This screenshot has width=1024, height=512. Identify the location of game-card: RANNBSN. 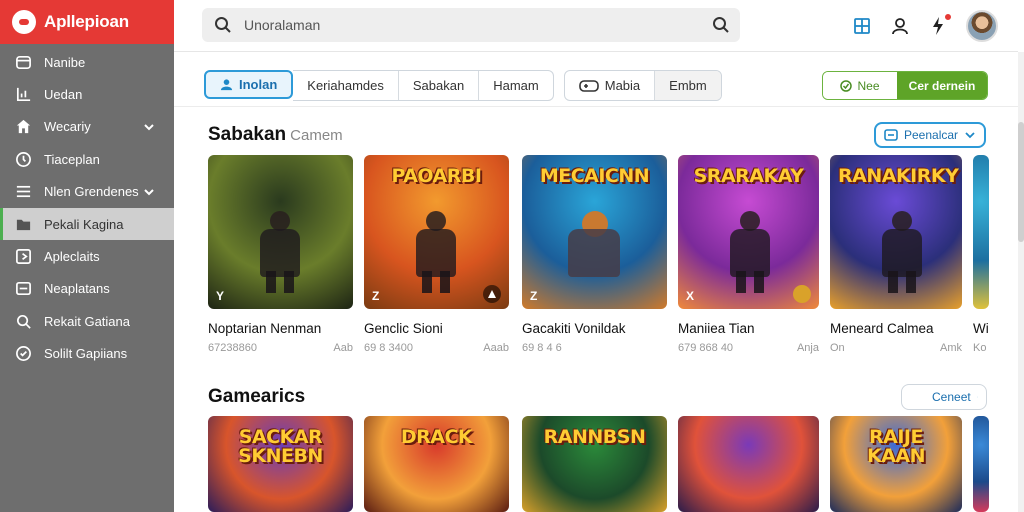
(594, 464).